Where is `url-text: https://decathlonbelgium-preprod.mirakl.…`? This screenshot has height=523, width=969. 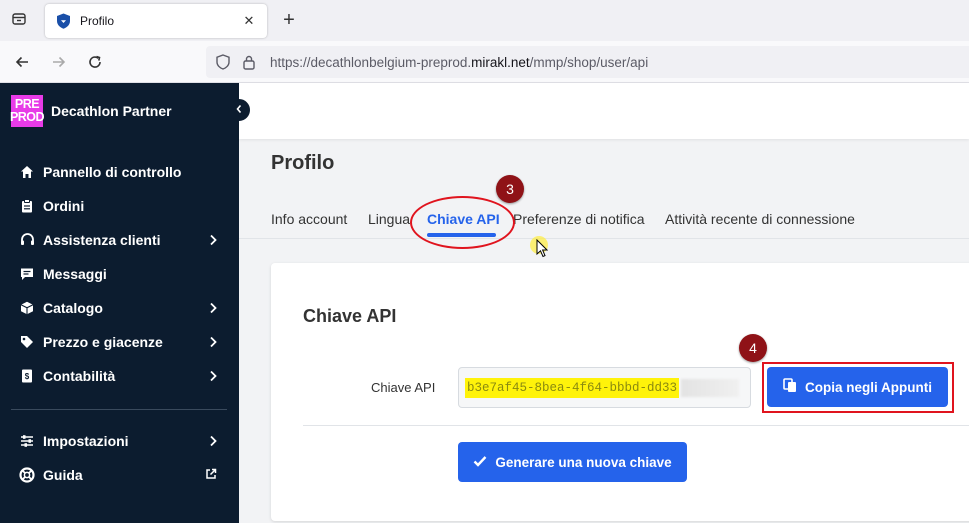
url-text: https://decathlonbelgium-preprod.mirakl.… is located at coordinates (459, 62).